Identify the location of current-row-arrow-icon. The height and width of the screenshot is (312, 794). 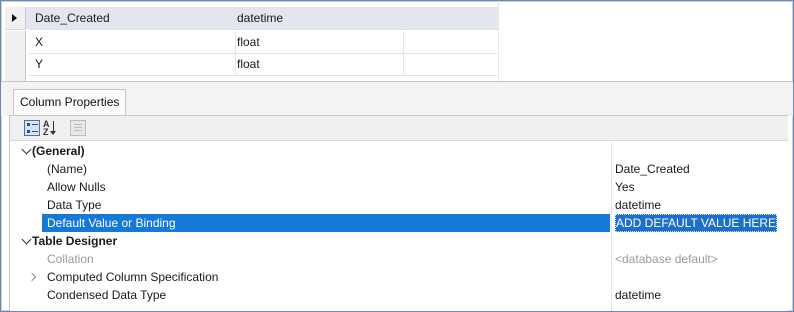
(14, 18).